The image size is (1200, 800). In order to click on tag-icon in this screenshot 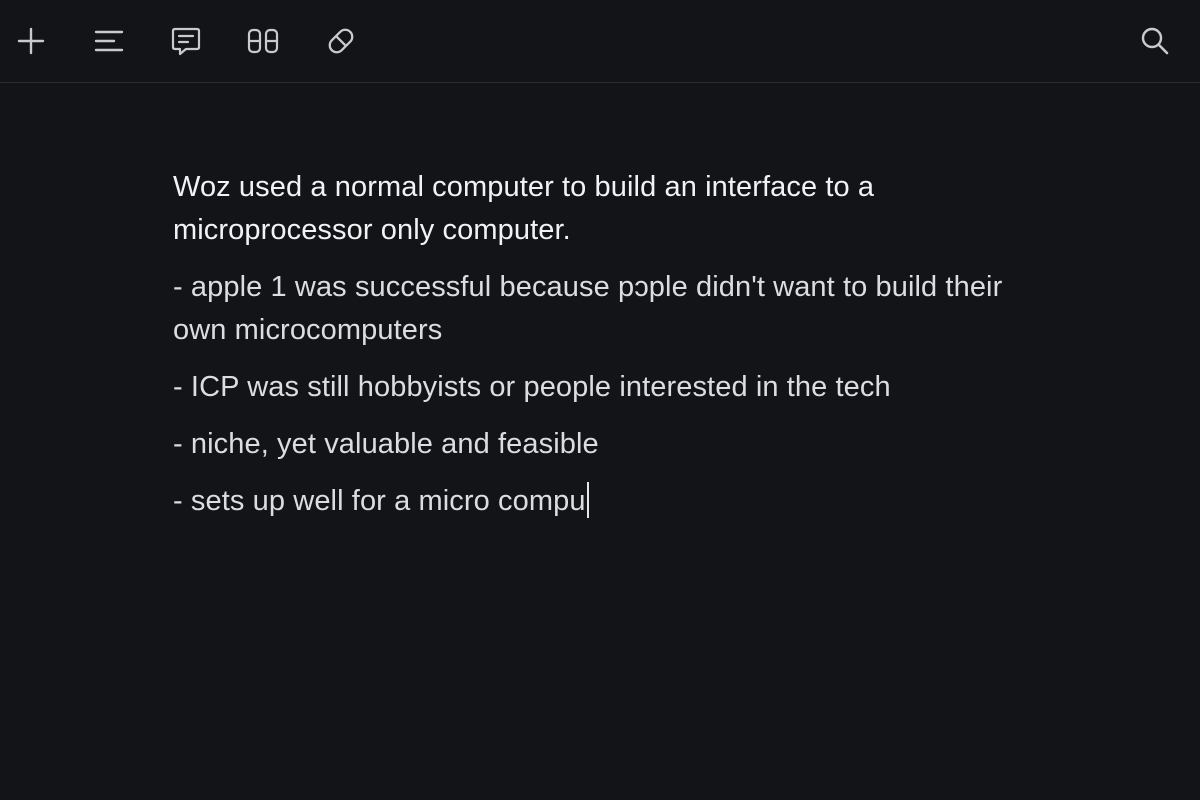, I will do `click(341, 41)`.